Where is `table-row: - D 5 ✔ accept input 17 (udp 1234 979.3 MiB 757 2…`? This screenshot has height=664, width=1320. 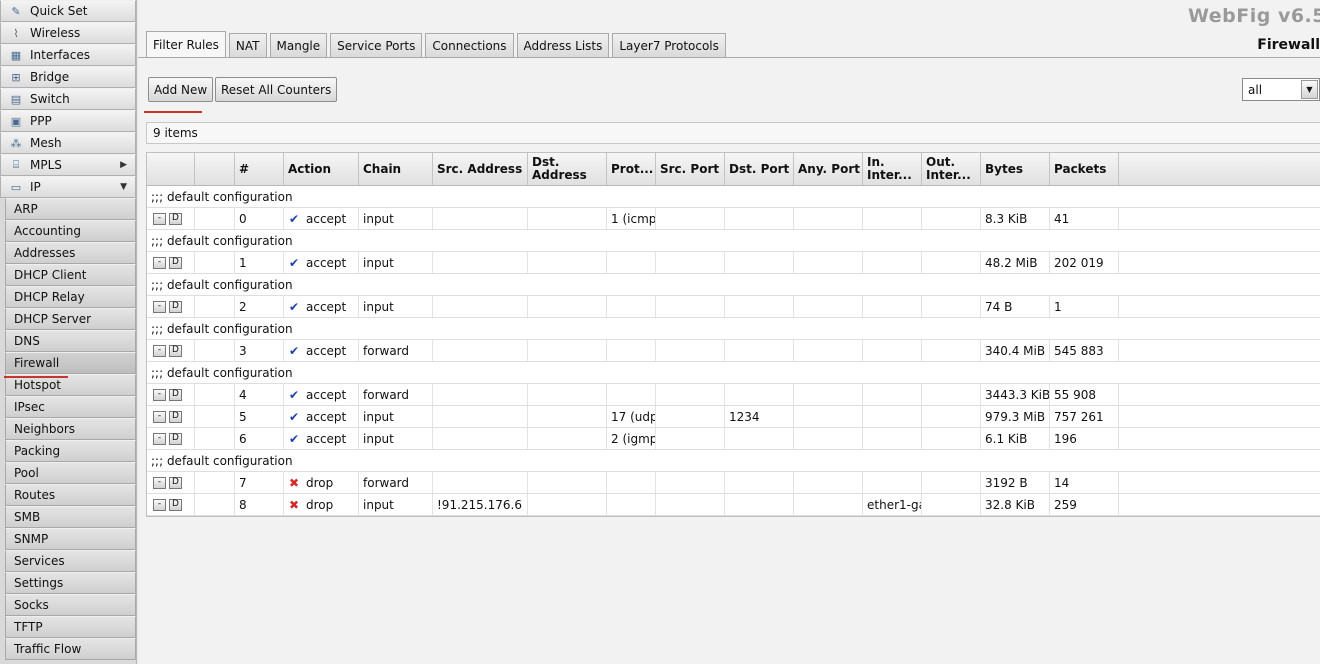
table-row: - D 5 ✔ accept input 17 (udp 1234 979.3 MiB 757 2… is located at coordinates (733, 417).